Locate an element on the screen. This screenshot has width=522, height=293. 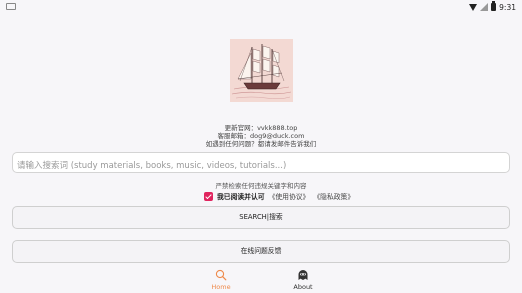
ghost-icon is located at coordinates (303, 275).